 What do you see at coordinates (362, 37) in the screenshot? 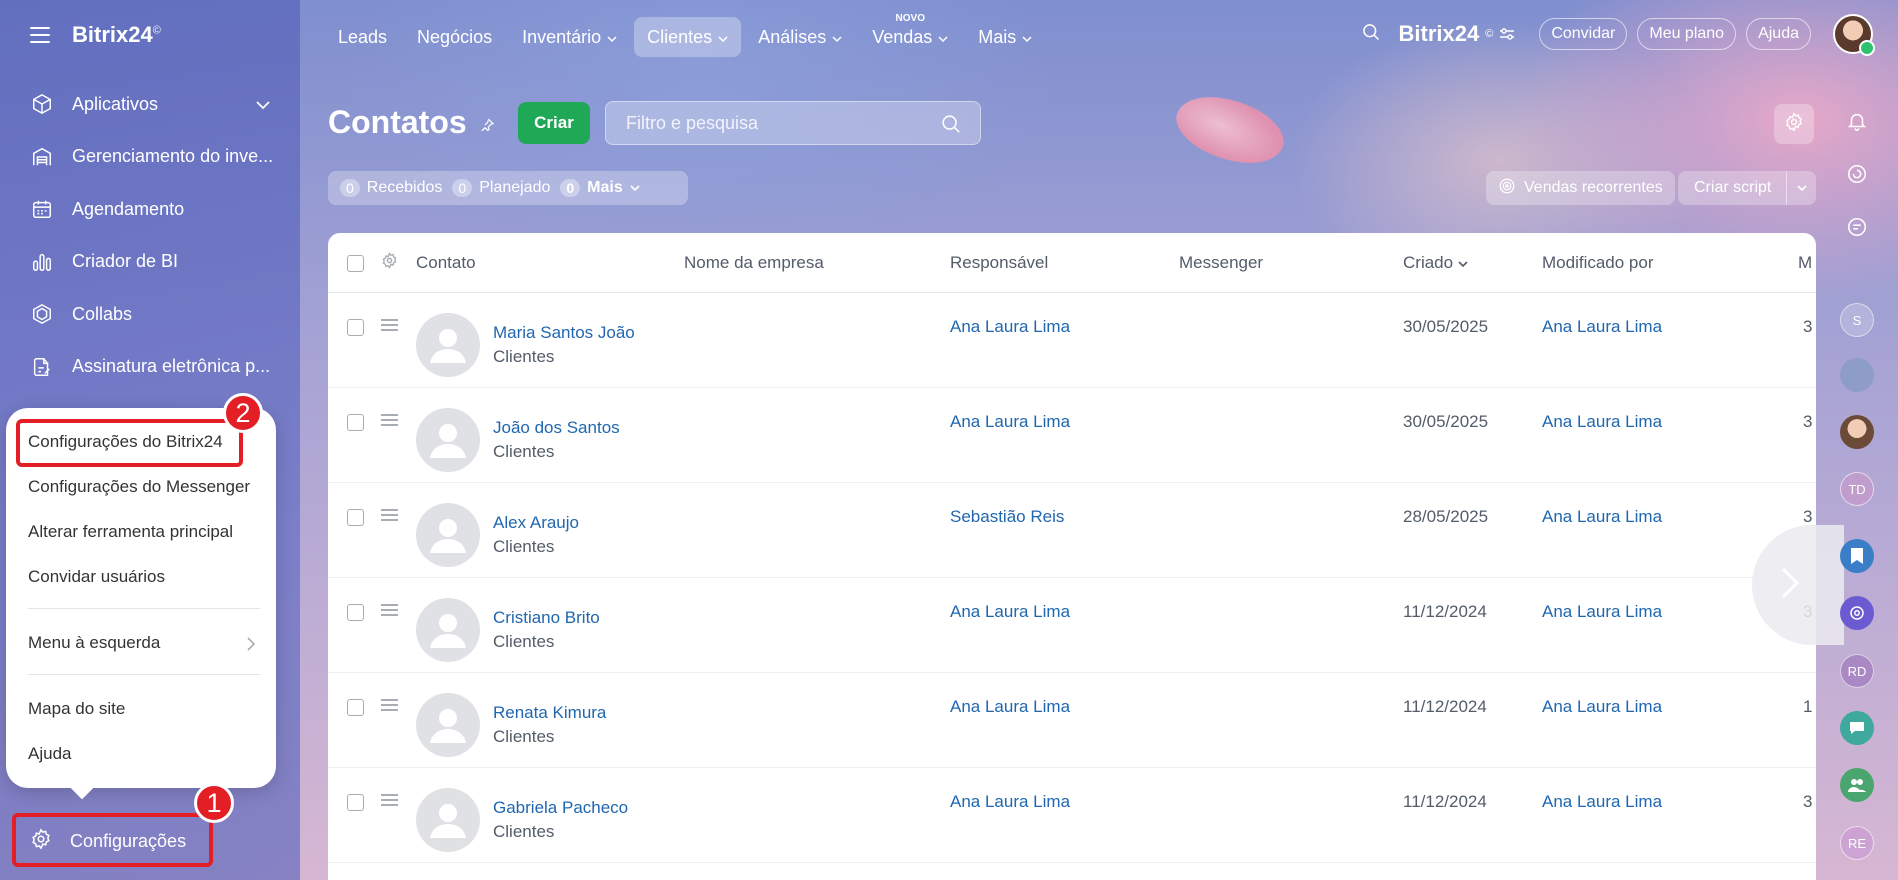
I see `nav-tab-leads: Leads` at bounding box center [362, 37].